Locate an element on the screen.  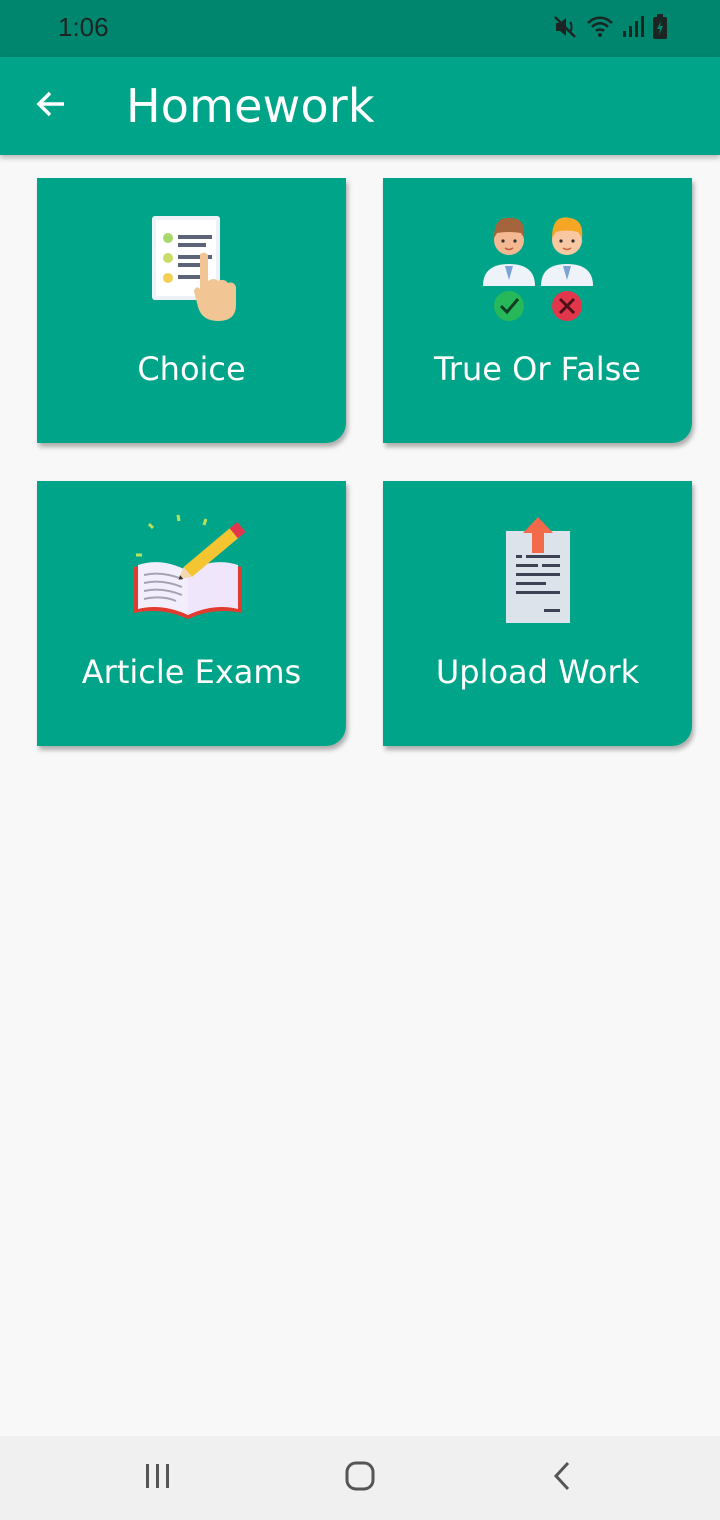
back-nav-icon is located at coordinates (562, 1478).